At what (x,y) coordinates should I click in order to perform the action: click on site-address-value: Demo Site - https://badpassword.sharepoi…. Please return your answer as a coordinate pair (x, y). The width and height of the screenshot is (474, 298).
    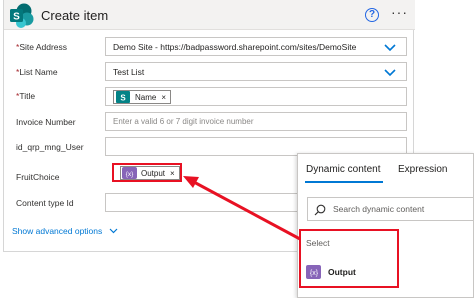
    Looking at the image, I should click on (235, 47).